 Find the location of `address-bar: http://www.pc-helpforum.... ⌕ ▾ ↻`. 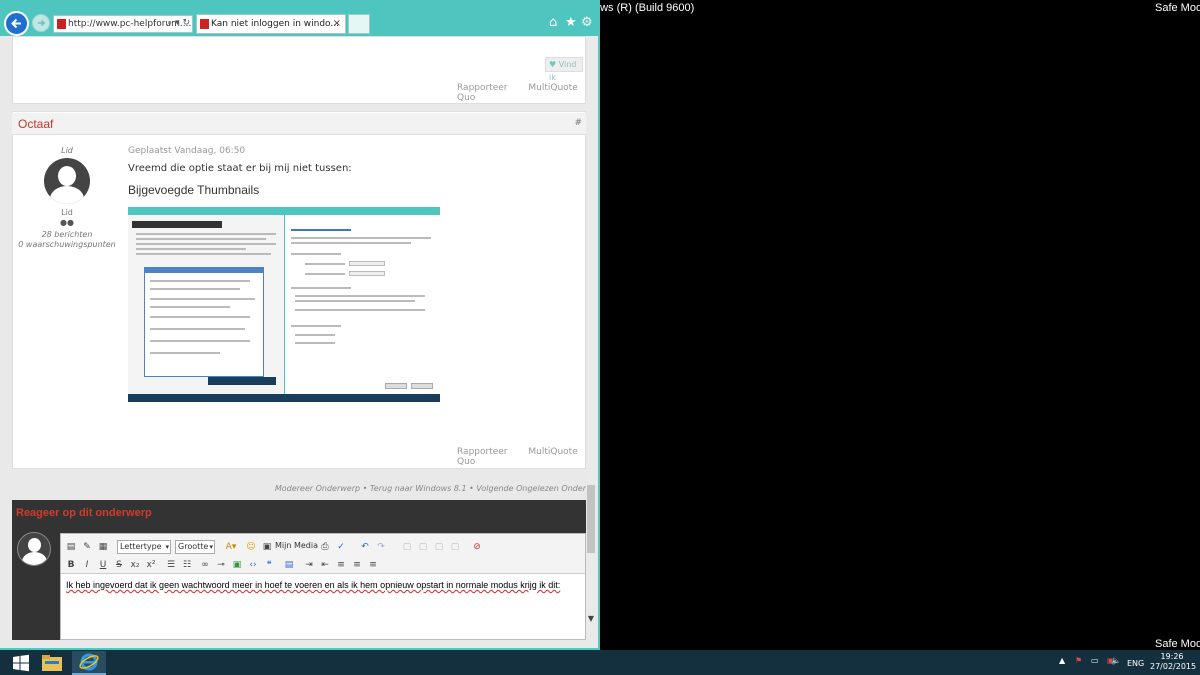

address-bar: http://www.pc-helpforum.... ⌕ ▾ ↻ is located at coordinates (123, 24).